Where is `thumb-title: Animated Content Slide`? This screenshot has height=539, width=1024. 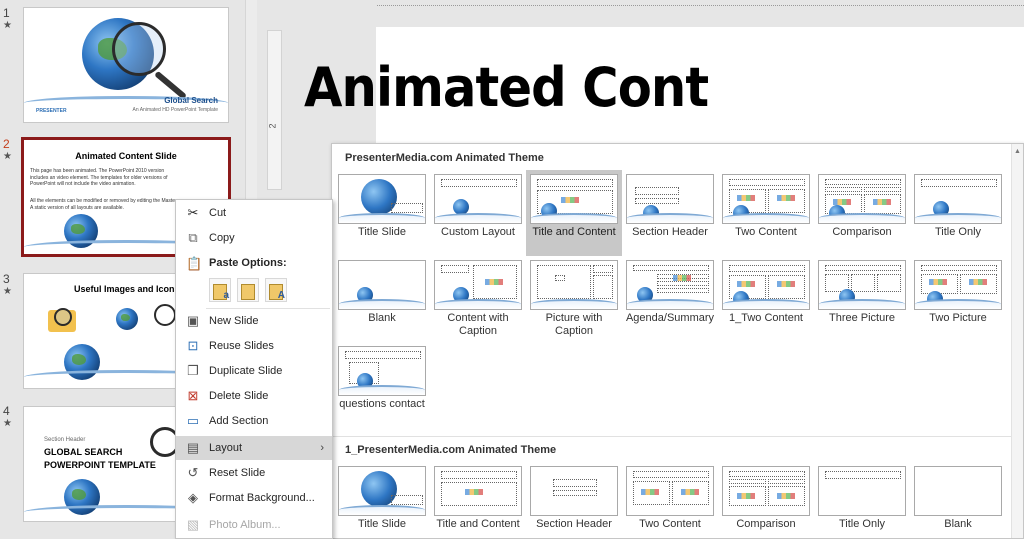 thumb-title: Animated Content Slide is located at coordinates (126, 156).